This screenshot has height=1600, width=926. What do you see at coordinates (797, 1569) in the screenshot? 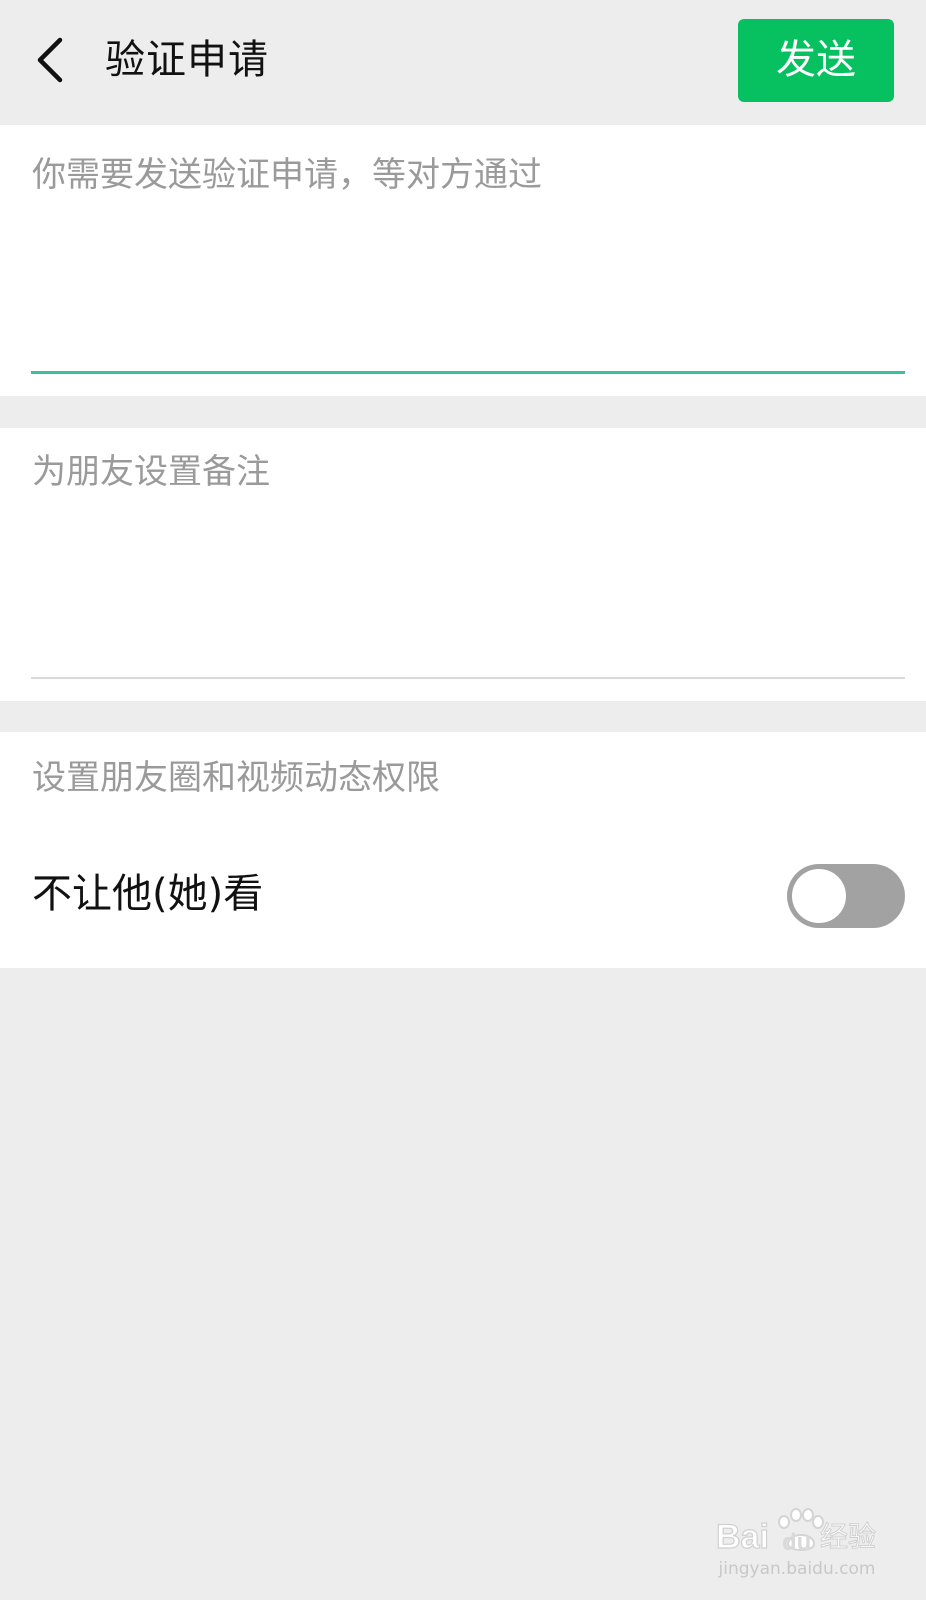
I see `watermark-site: jingyan.baidu.com` at bounding box center [797, 1569].